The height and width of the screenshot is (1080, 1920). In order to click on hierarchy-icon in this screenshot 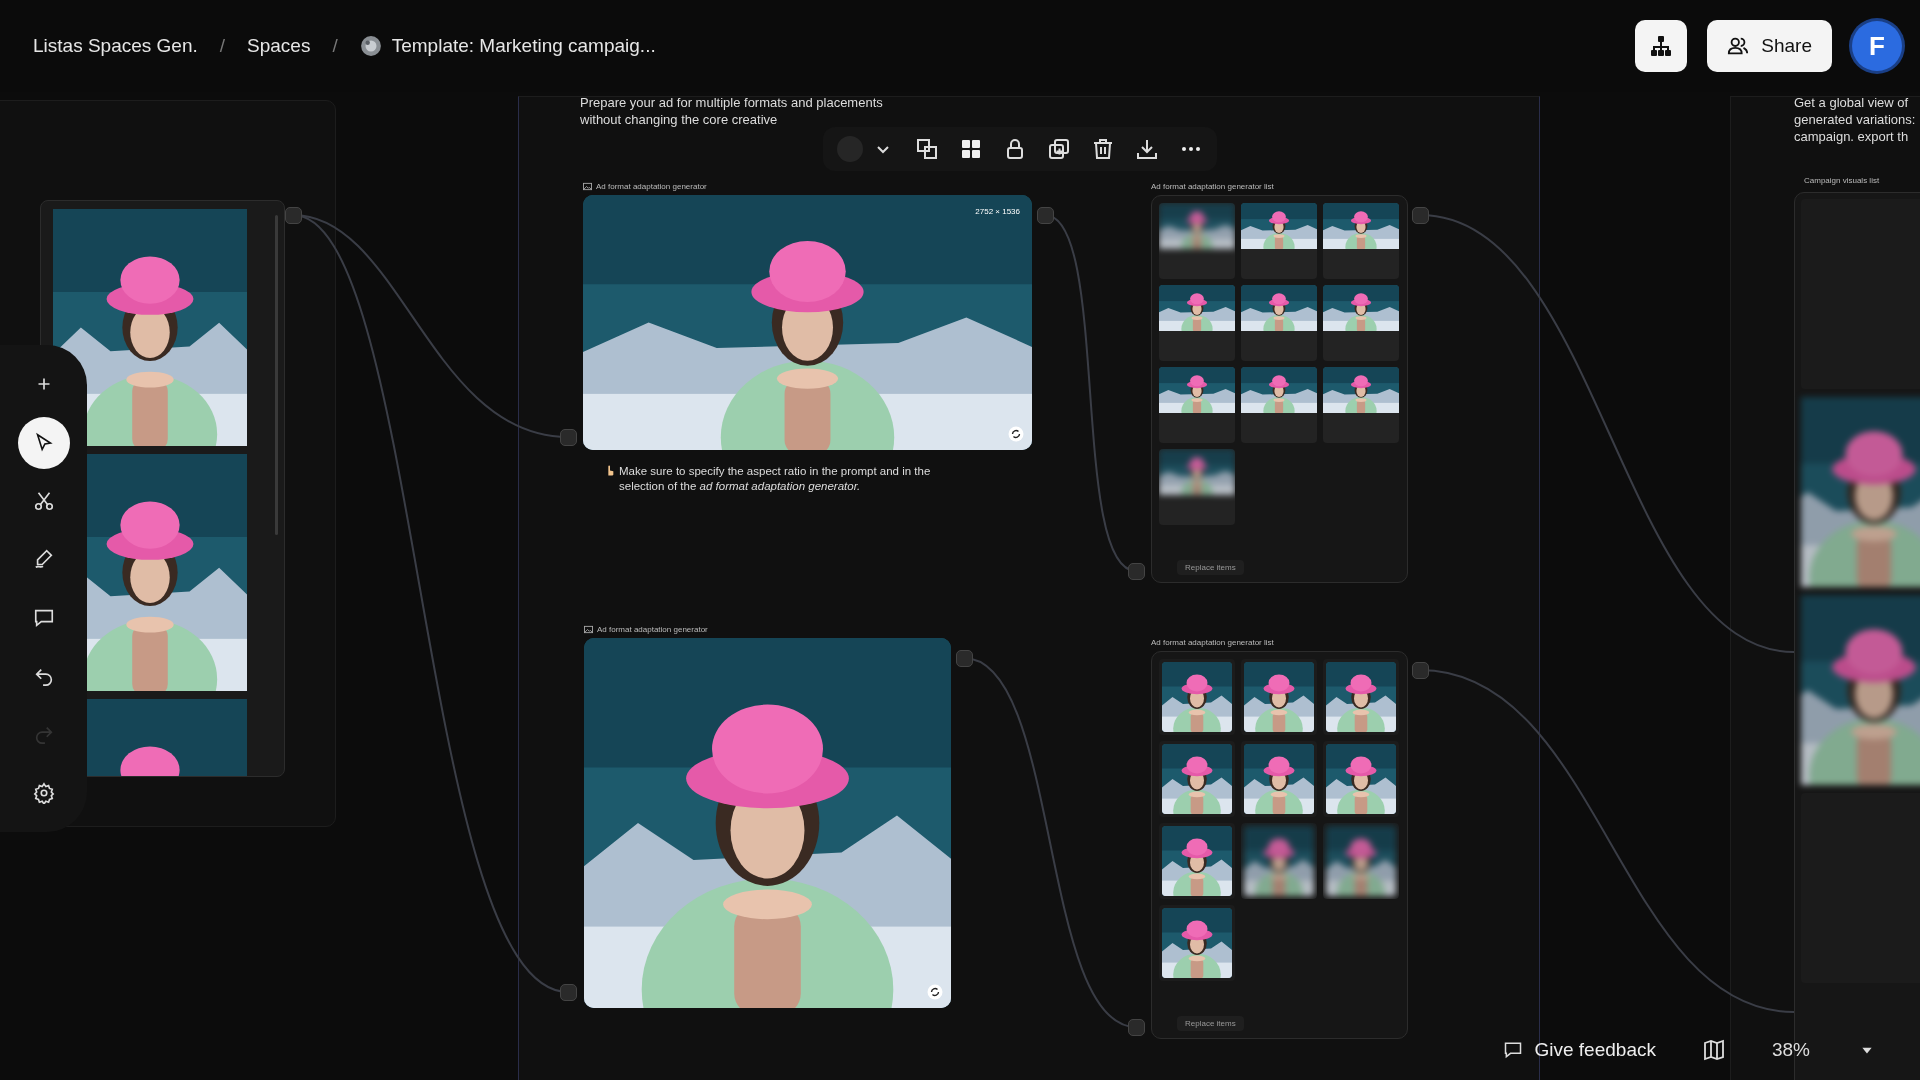, I will do `click(1661, 46)`.